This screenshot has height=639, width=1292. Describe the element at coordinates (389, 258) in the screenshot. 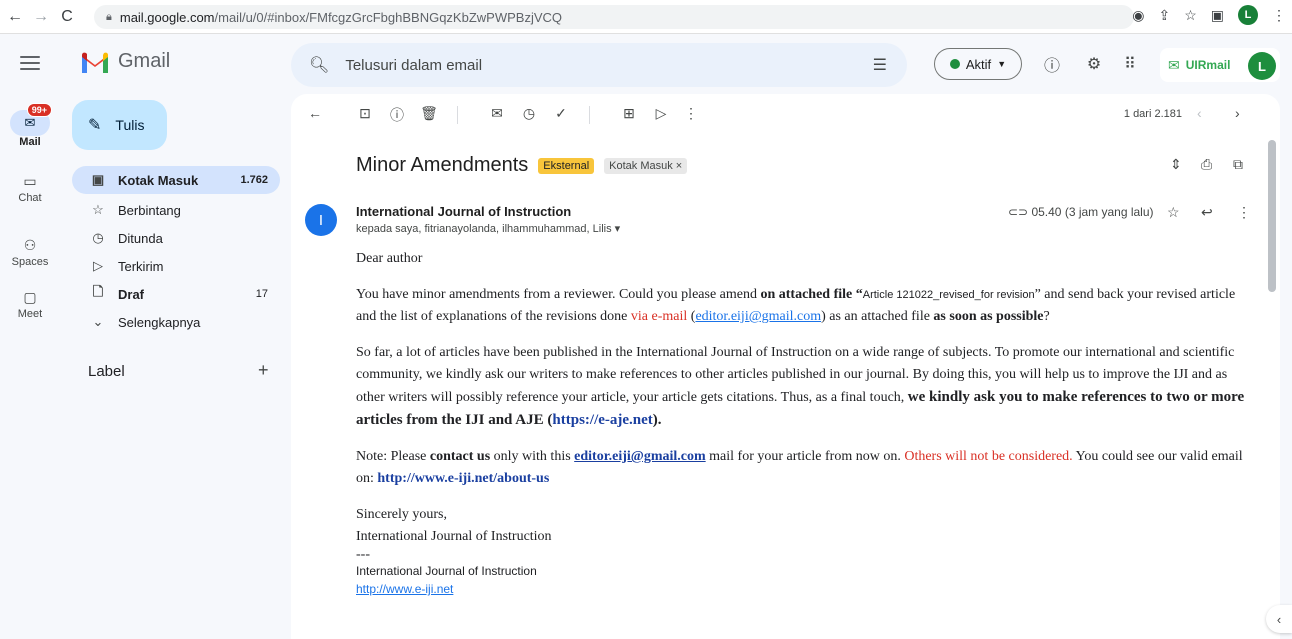

I see `greeting: Dear author` at that location.